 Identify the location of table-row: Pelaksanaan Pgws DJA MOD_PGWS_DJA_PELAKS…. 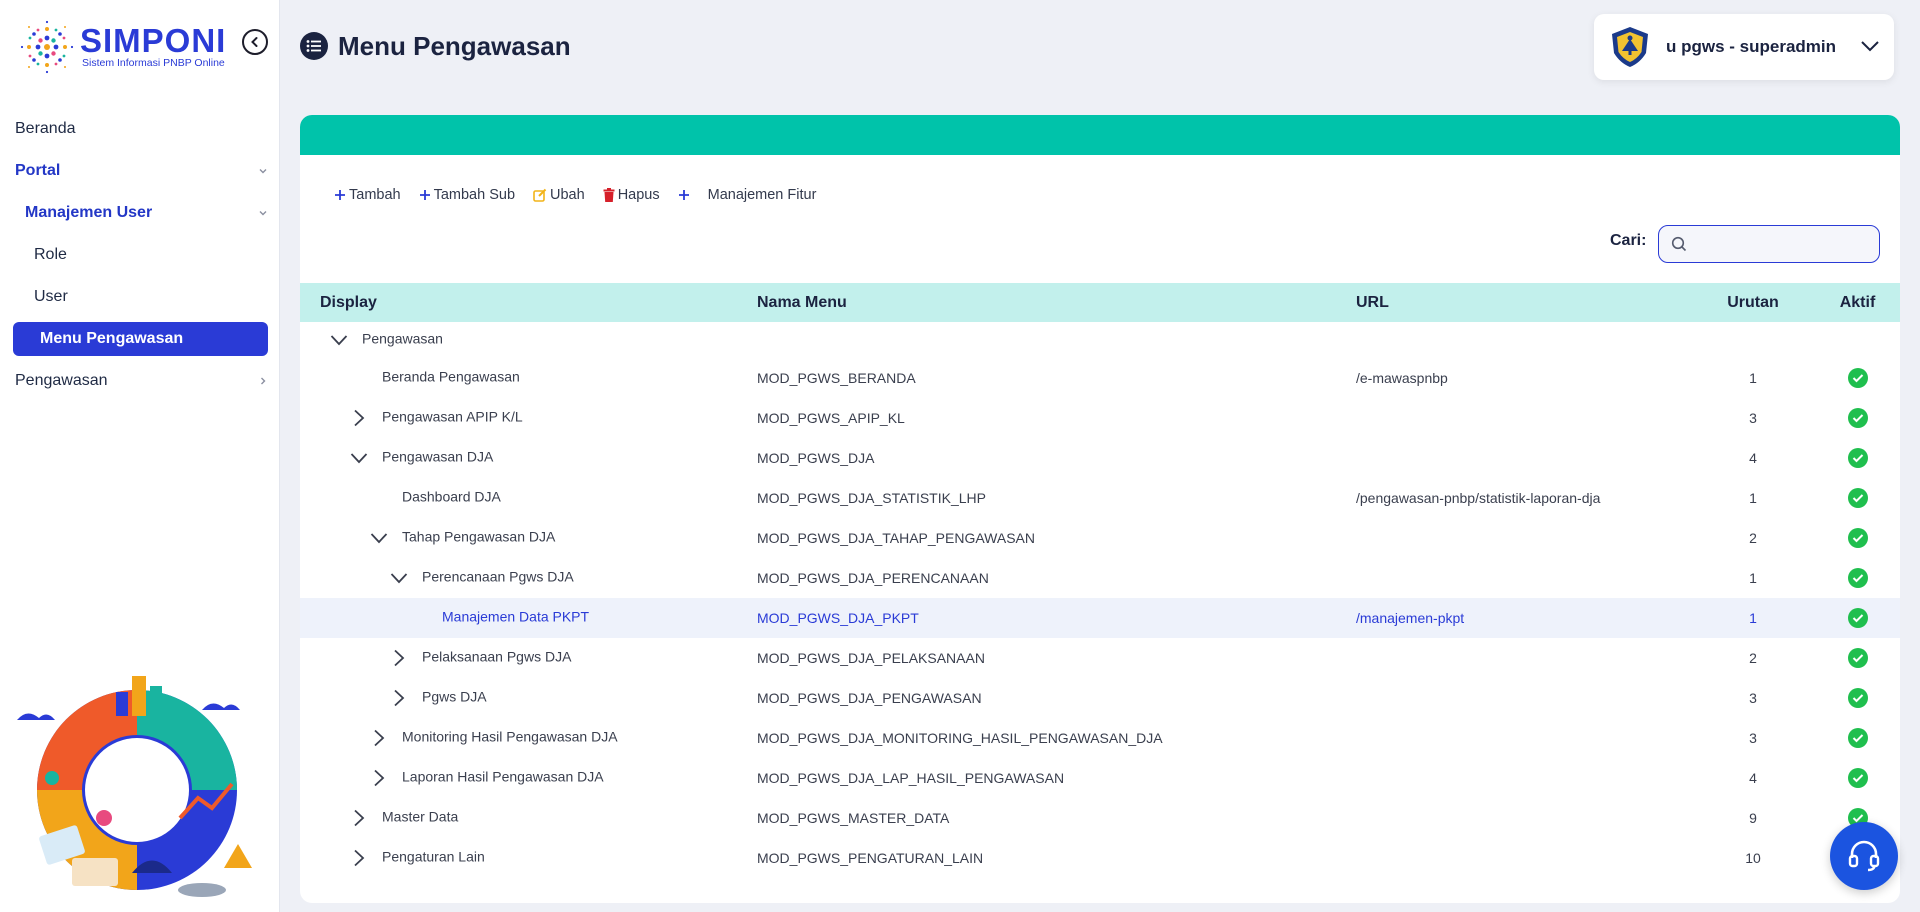
(1100, 658).